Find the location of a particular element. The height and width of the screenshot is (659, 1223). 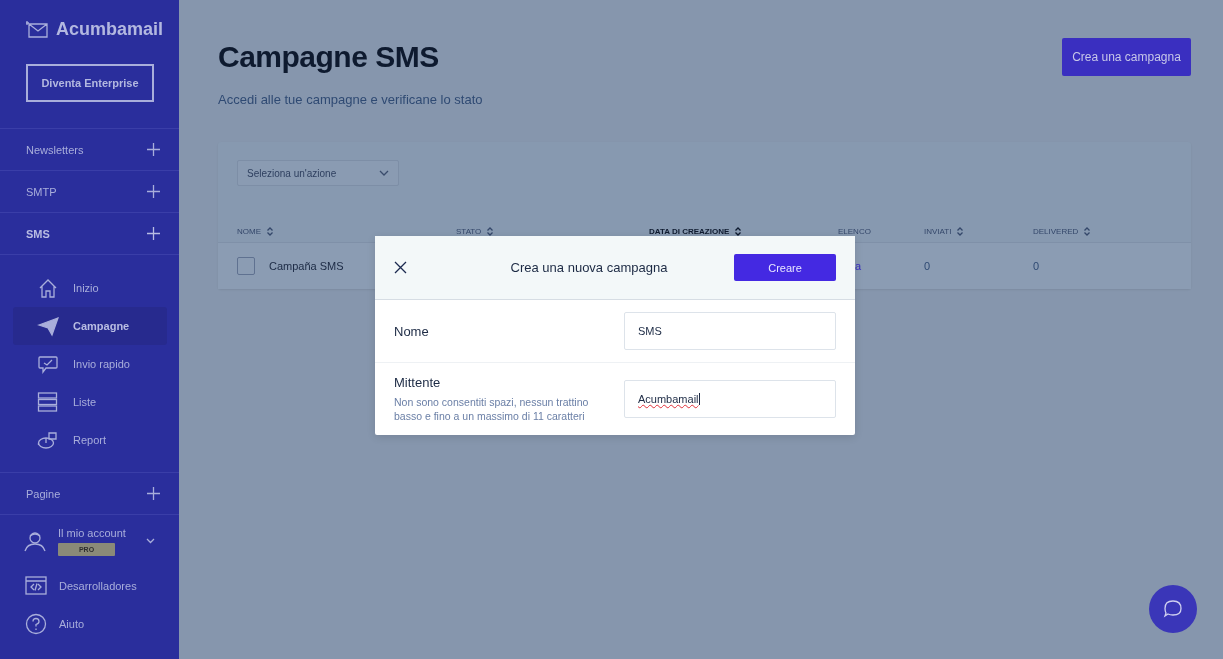

nav-item: Inizio is located at coordinates (90, 288).